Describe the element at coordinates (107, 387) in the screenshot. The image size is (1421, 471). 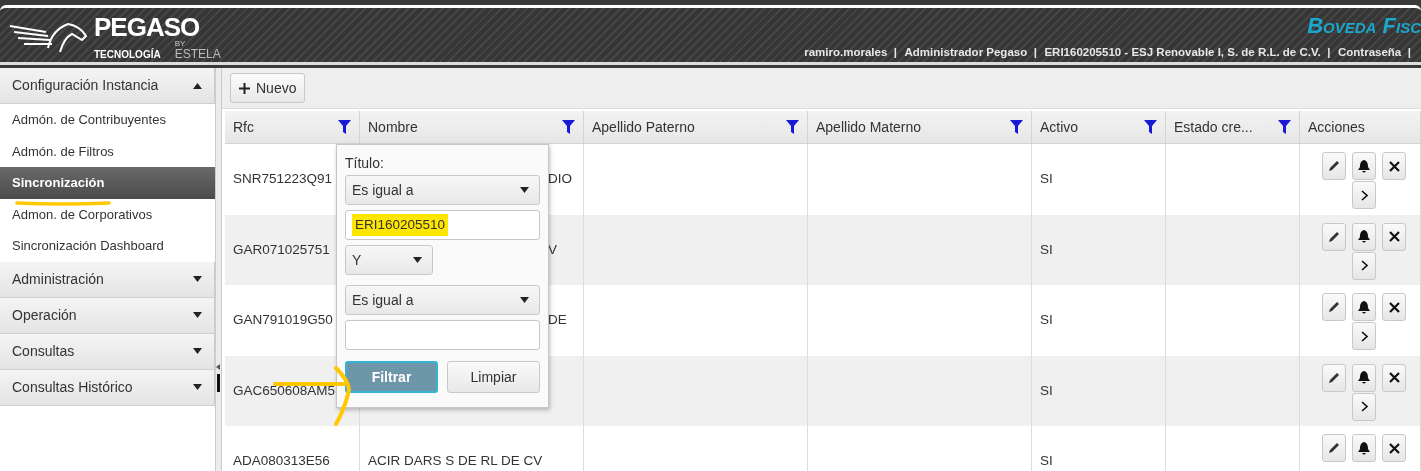
I see `sidebar-section: Consultas Histórico` at that location.